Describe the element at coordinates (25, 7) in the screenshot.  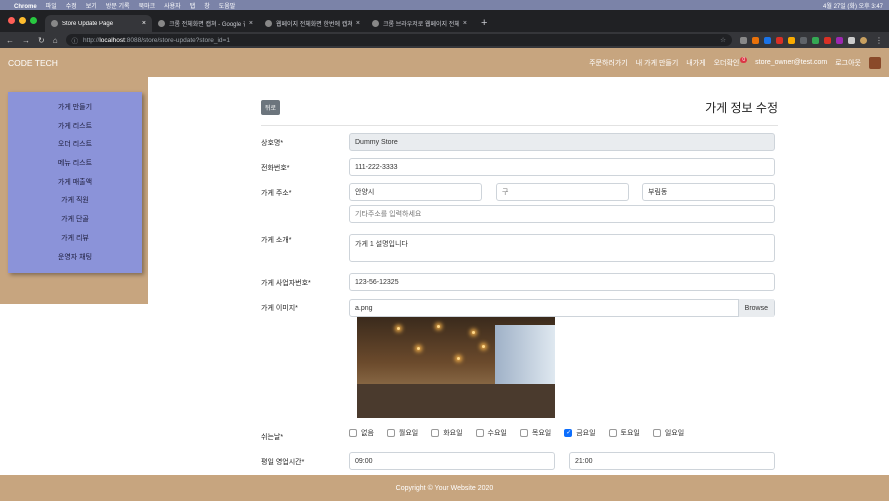
I see `mac-menu-item: Chrome` at that location.